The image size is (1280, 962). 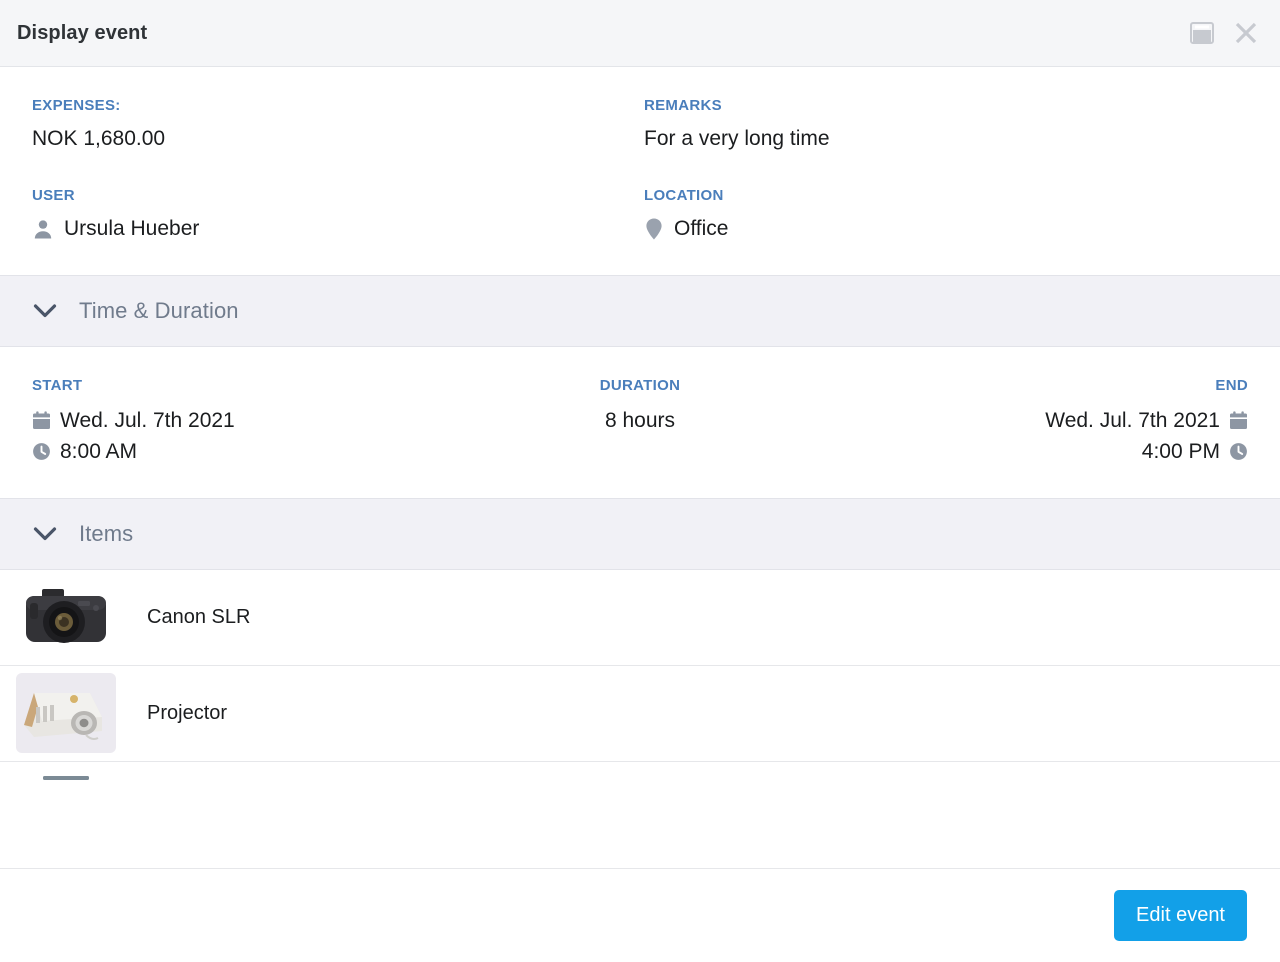 I want to click on item-name: Canon SLR, so click(x=199, y=616).